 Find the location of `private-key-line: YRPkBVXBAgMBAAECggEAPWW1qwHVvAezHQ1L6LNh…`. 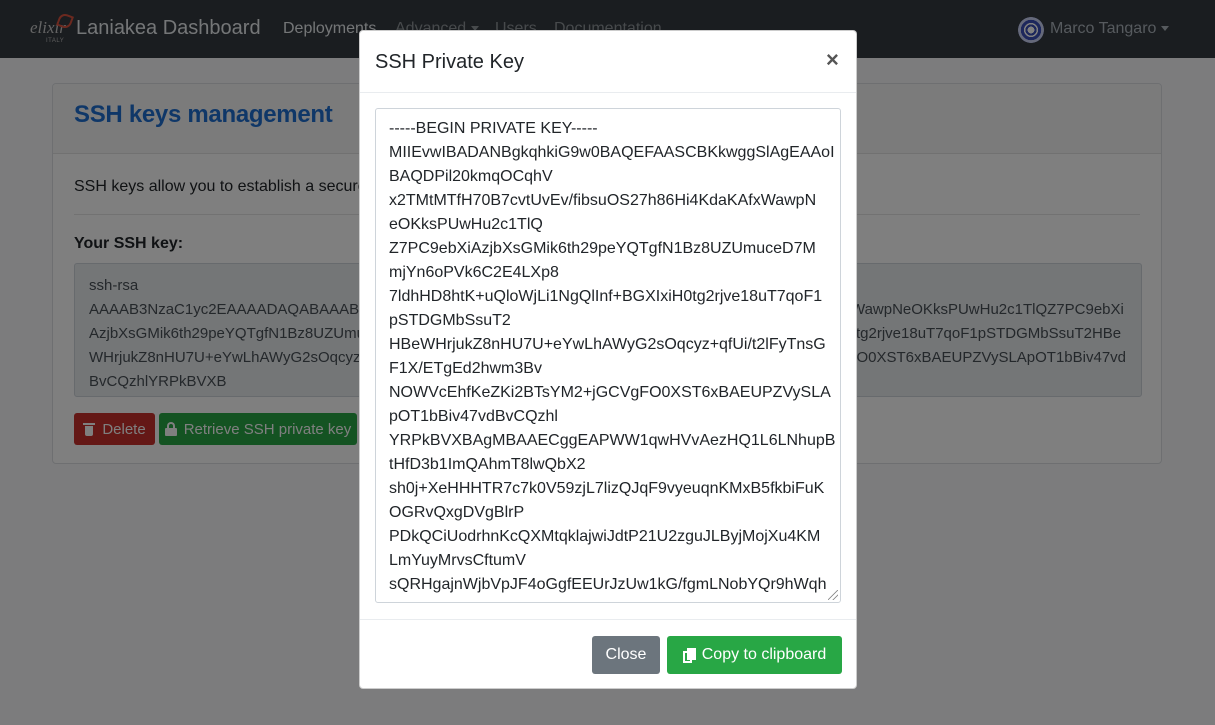

private-key-line: YRPkBVXBAgMBAAECggEAPWW1qwHVvAezHQ1L6LNh… is located at coordinates (612, 440).